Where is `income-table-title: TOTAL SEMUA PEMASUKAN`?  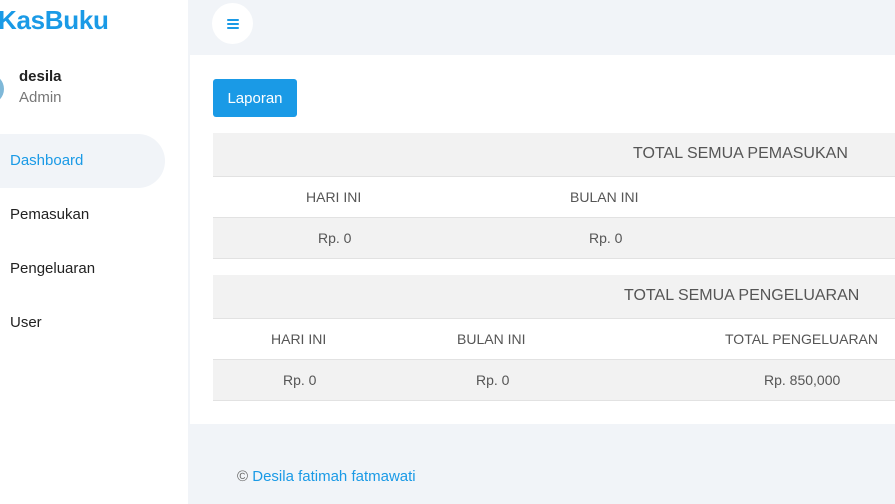 income-table-title: TOTAL SEMUA PEMASUKAN is located at coordinates (740, 153).